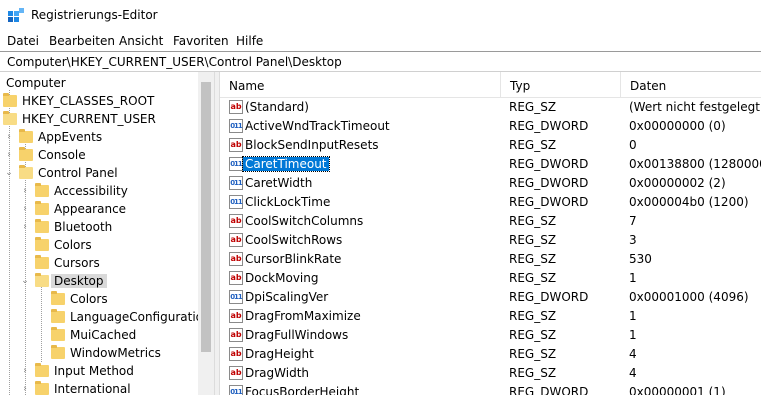  I want to click on value-name: (Standard), so click(277, 107).